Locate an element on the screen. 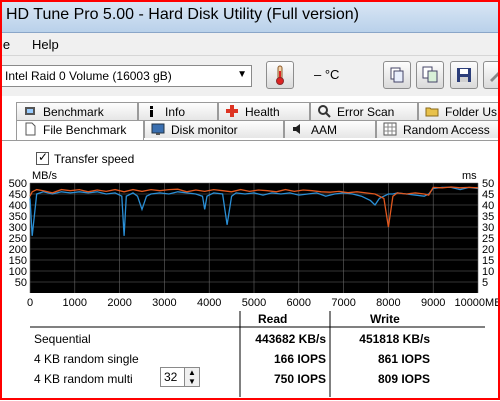  x-tick-label: 4000 is located at coordinates (209, 303).